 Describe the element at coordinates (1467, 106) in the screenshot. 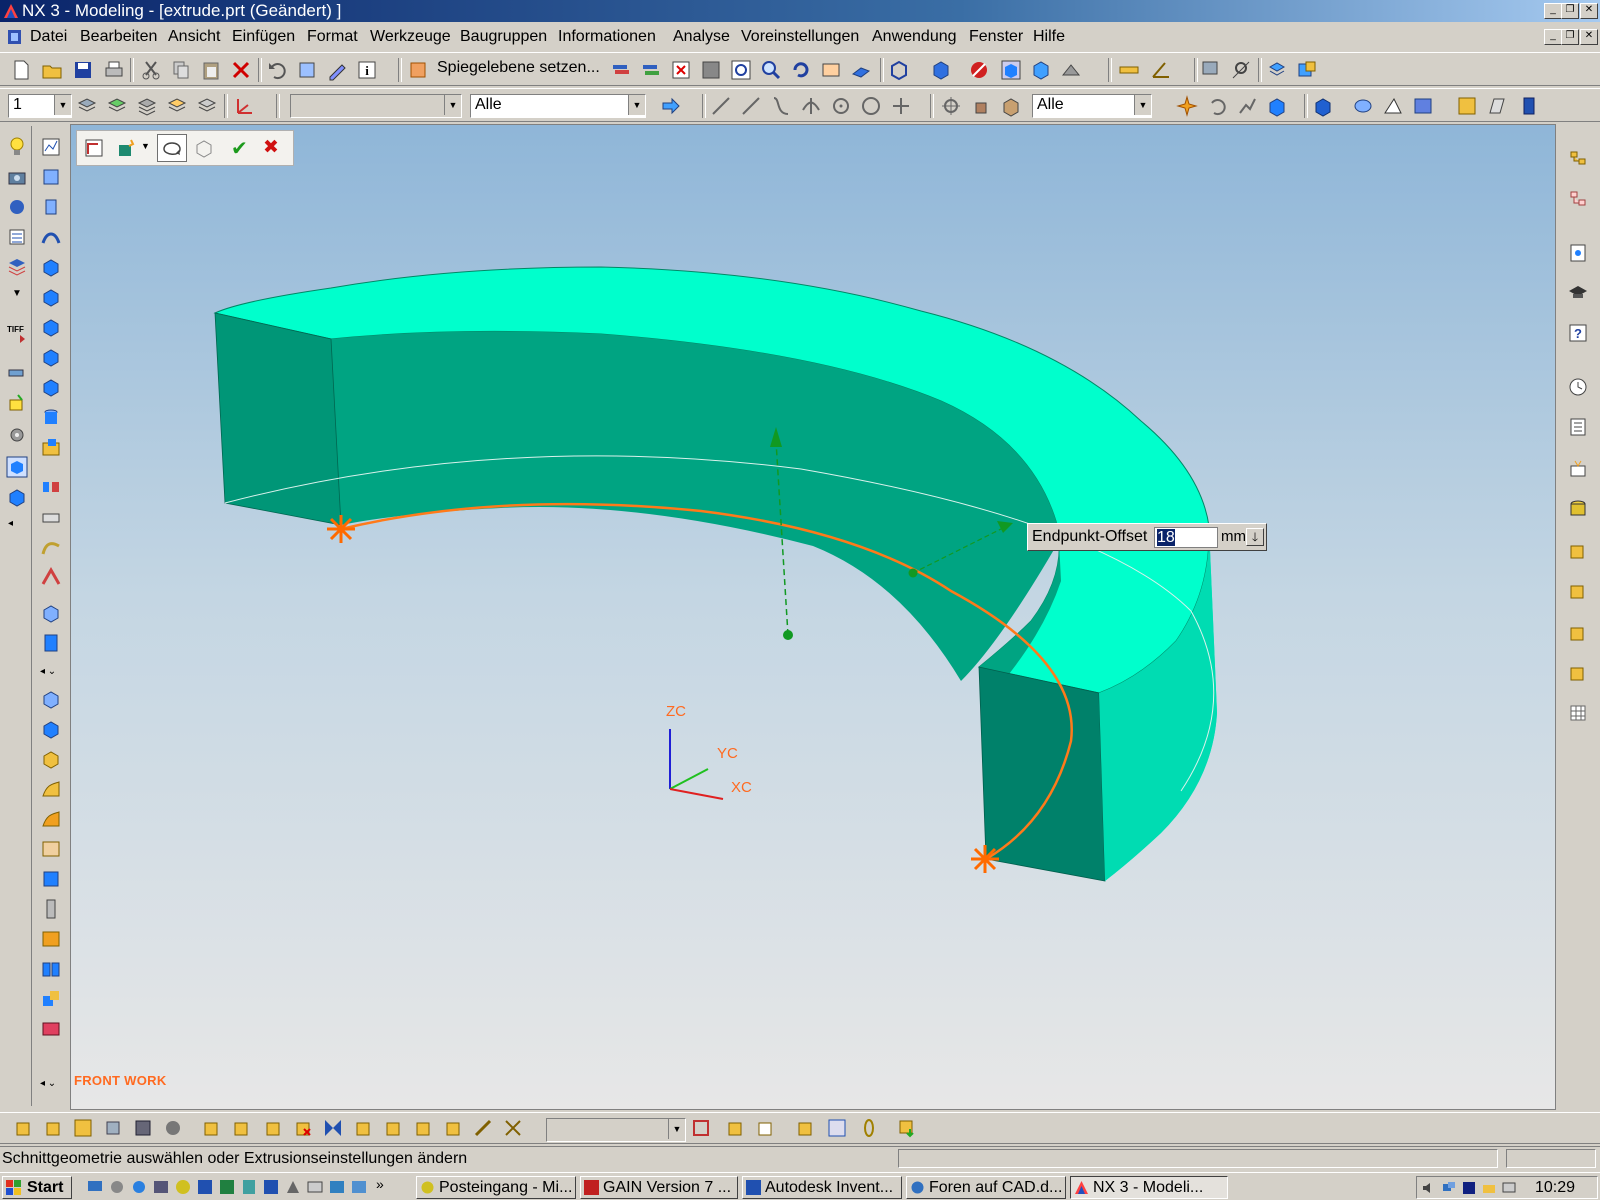

I see `manufacturing-app-icon` at that location.